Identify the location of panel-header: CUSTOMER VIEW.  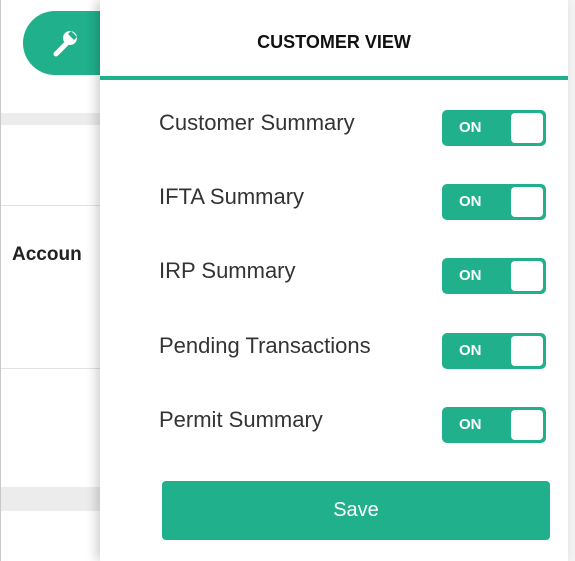
(334, 40).